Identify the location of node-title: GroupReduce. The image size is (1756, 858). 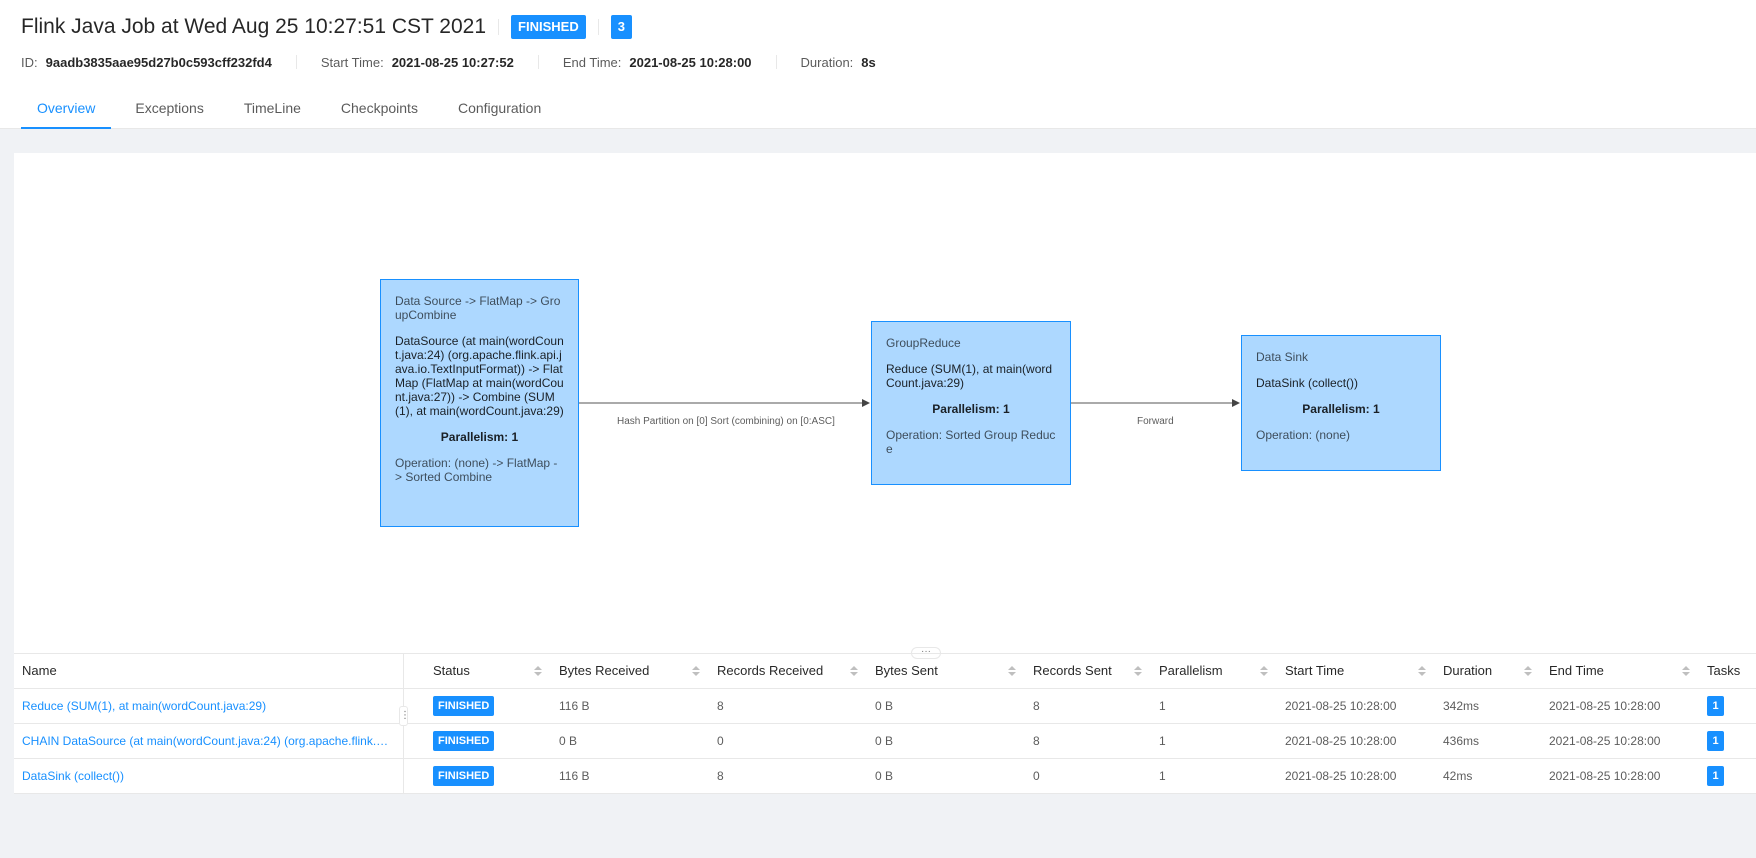
(923, 343).